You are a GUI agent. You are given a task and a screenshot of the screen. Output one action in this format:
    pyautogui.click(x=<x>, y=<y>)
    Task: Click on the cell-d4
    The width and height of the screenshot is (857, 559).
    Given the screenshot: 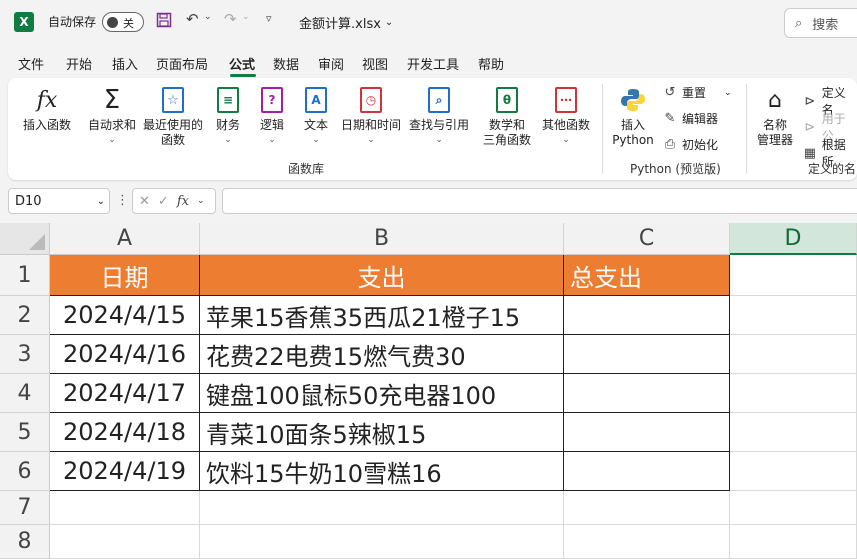 What is the action you would take?
    pyautogui.click(x=793, y=393)
    